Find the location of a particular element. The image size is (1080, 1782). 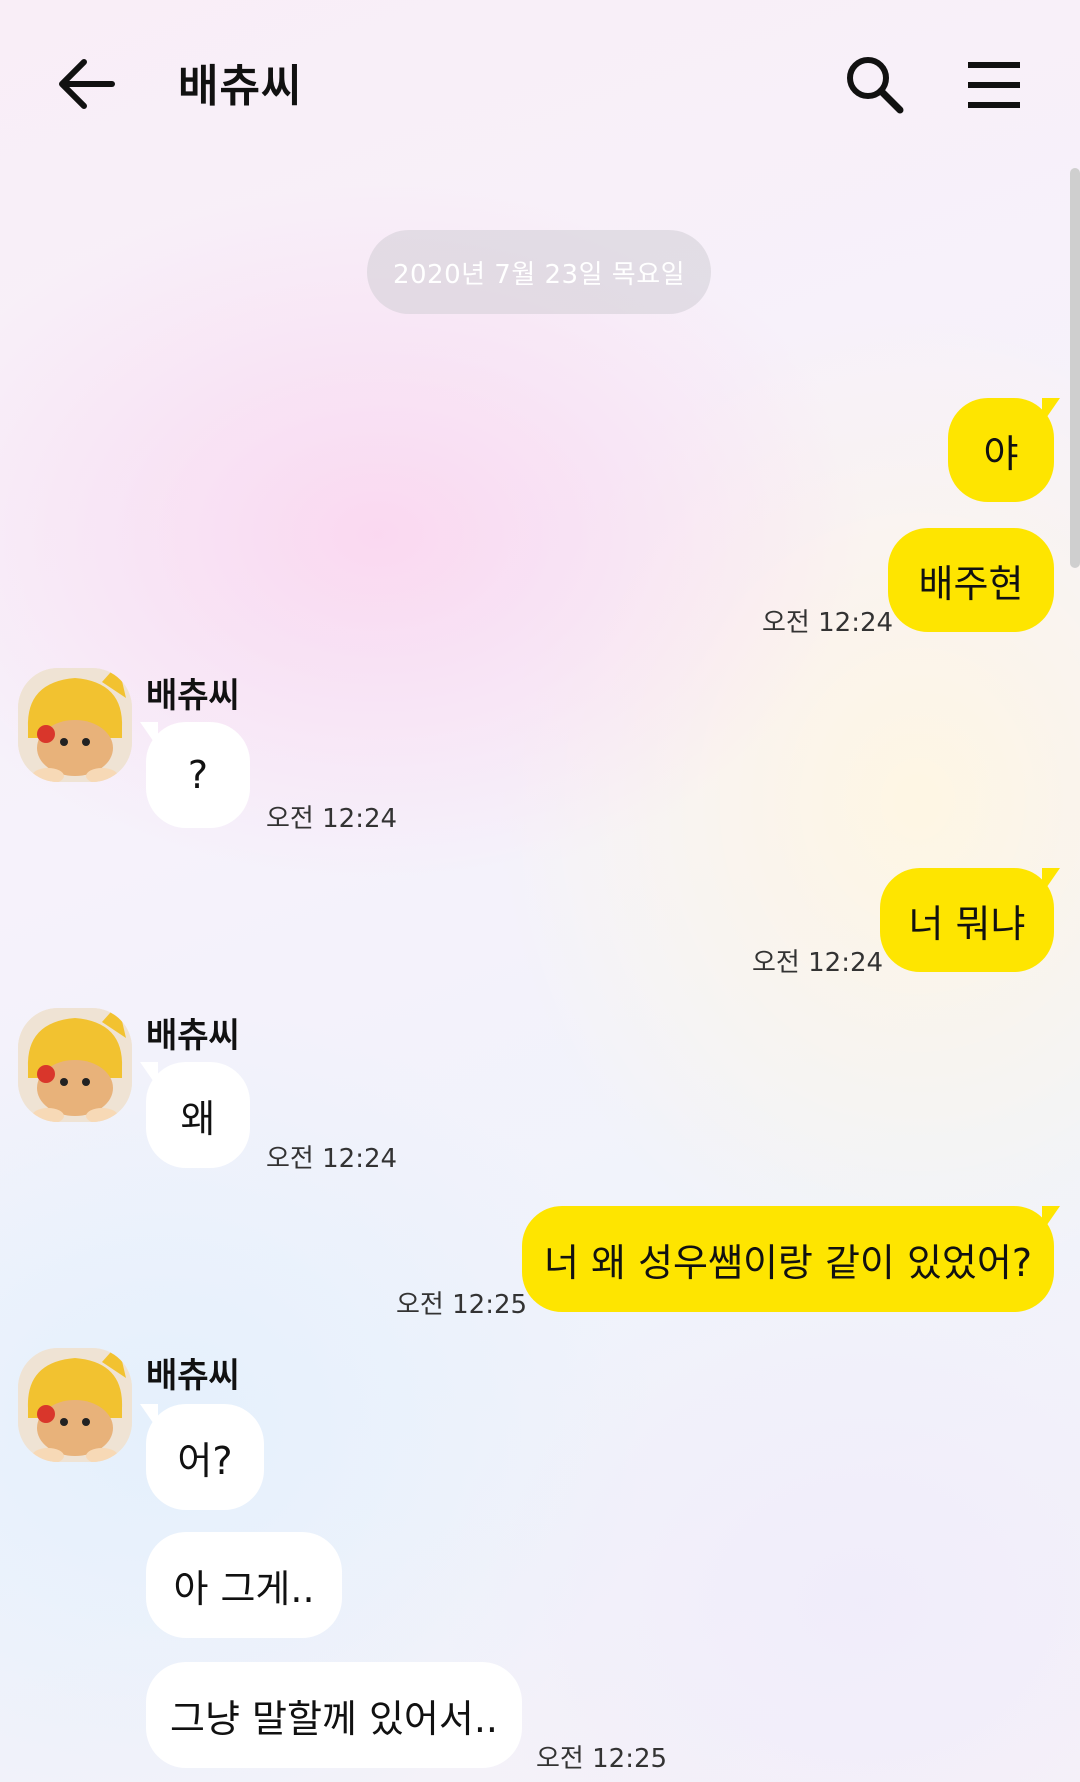

search-icon is located at coordinates (875, 85).